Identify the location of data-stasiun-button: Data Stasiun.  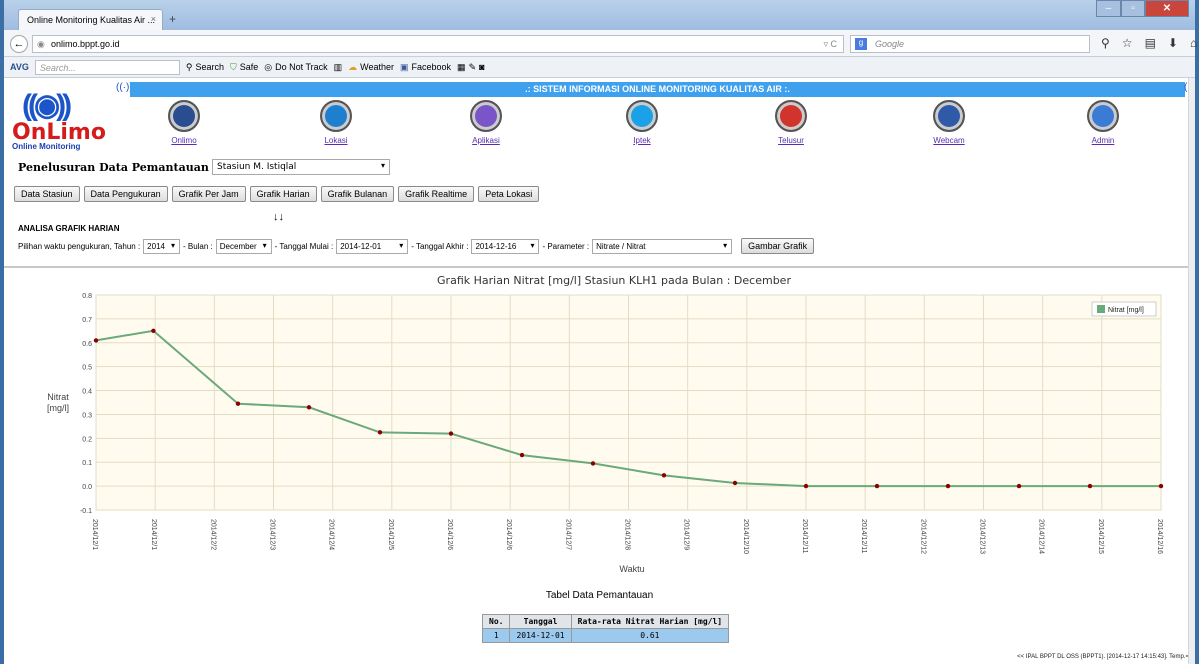
(47, 194).